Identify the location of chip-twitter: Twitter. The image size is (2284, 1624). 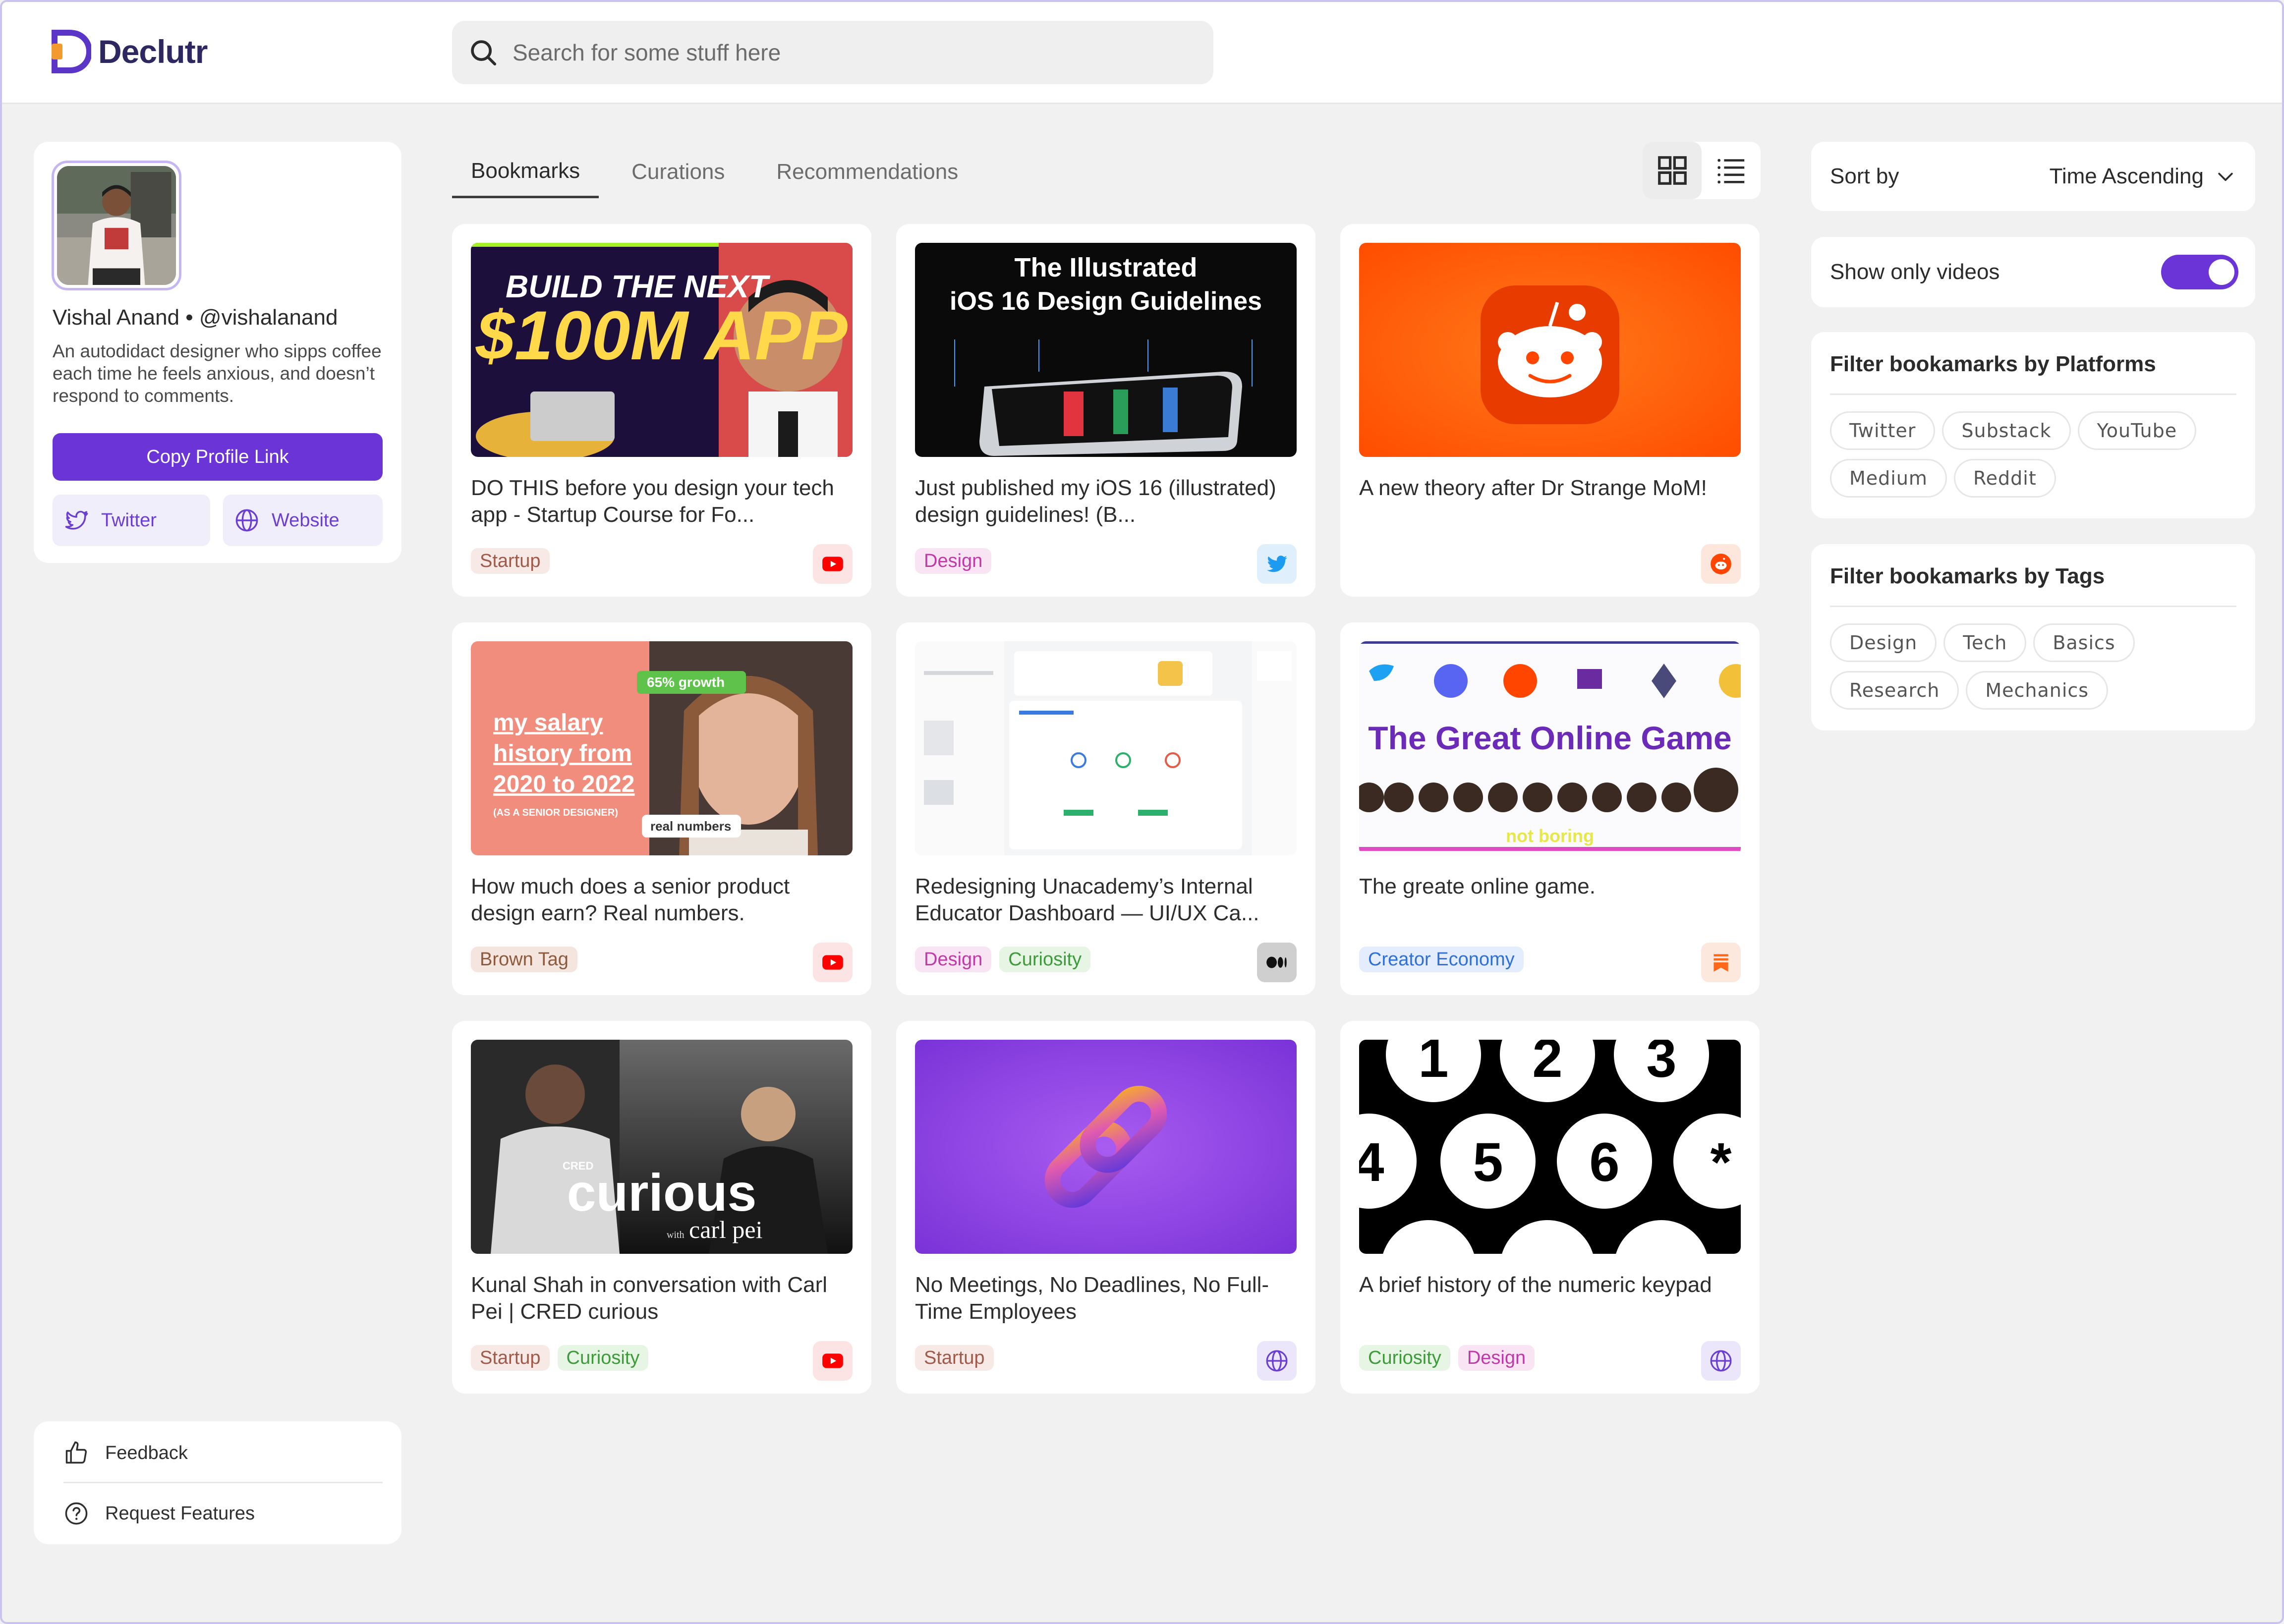
(1883, 430).